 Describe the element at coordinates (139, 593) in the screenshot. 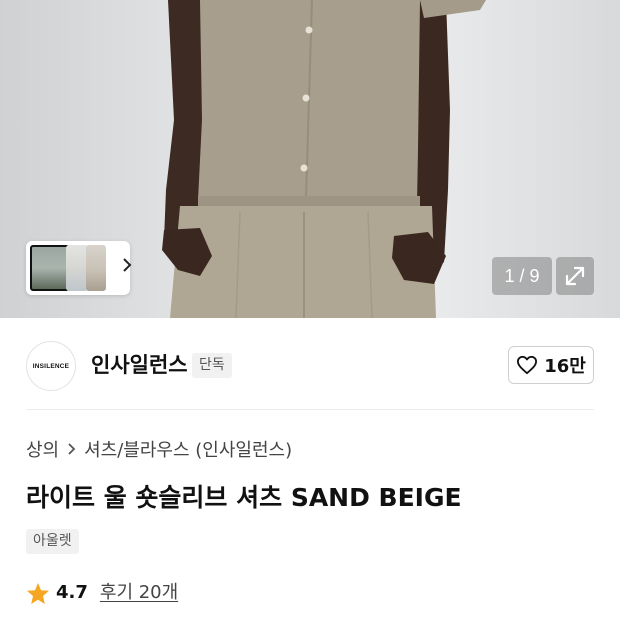

I see `reviews-link: 후기 20개` at that location.